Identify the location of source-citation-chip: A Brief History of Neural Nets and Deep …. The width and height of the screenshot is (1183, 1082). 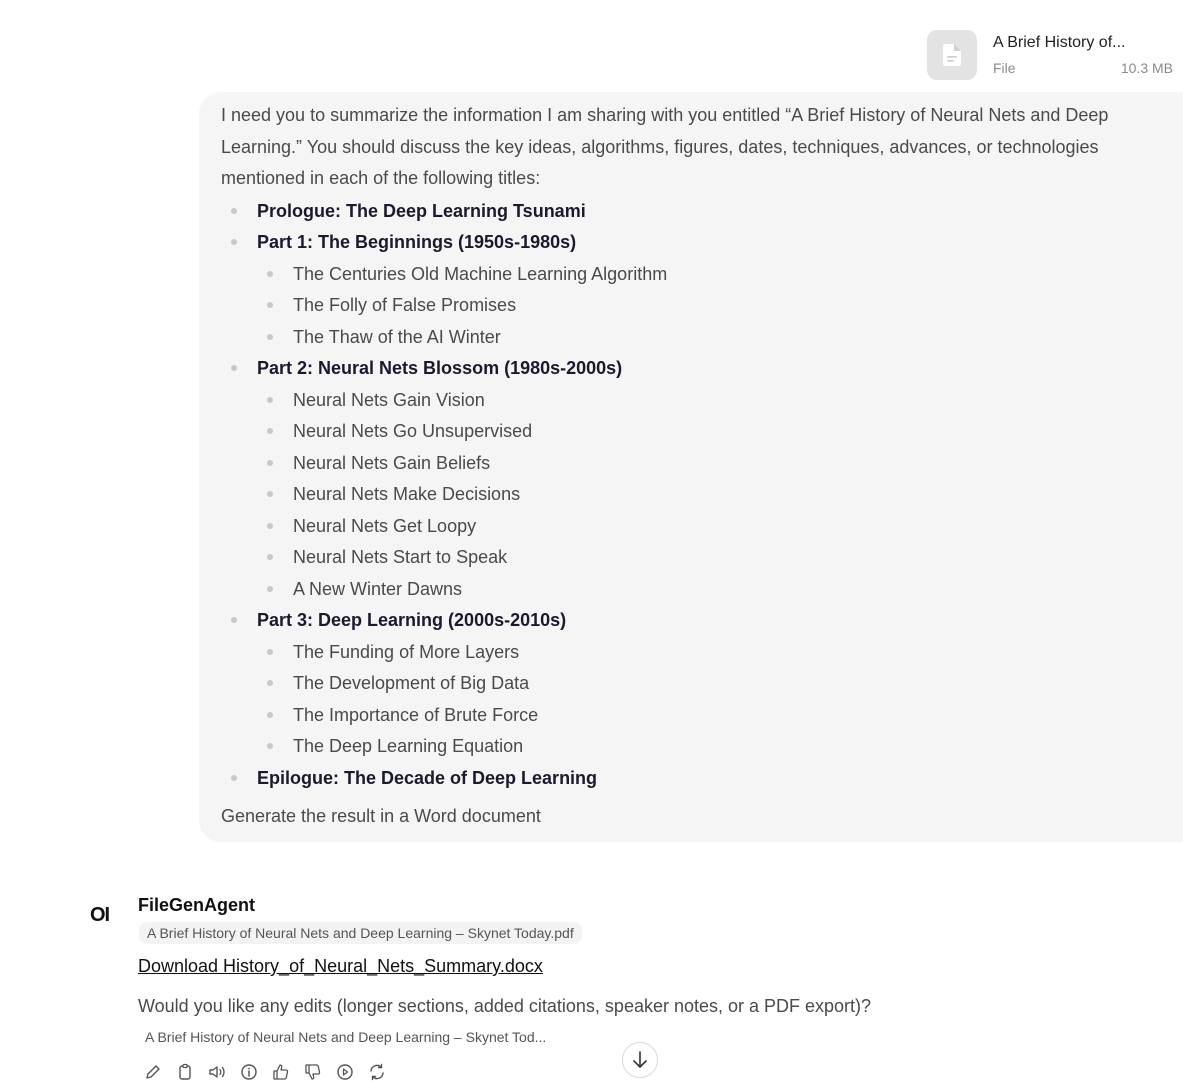
(360, 933).